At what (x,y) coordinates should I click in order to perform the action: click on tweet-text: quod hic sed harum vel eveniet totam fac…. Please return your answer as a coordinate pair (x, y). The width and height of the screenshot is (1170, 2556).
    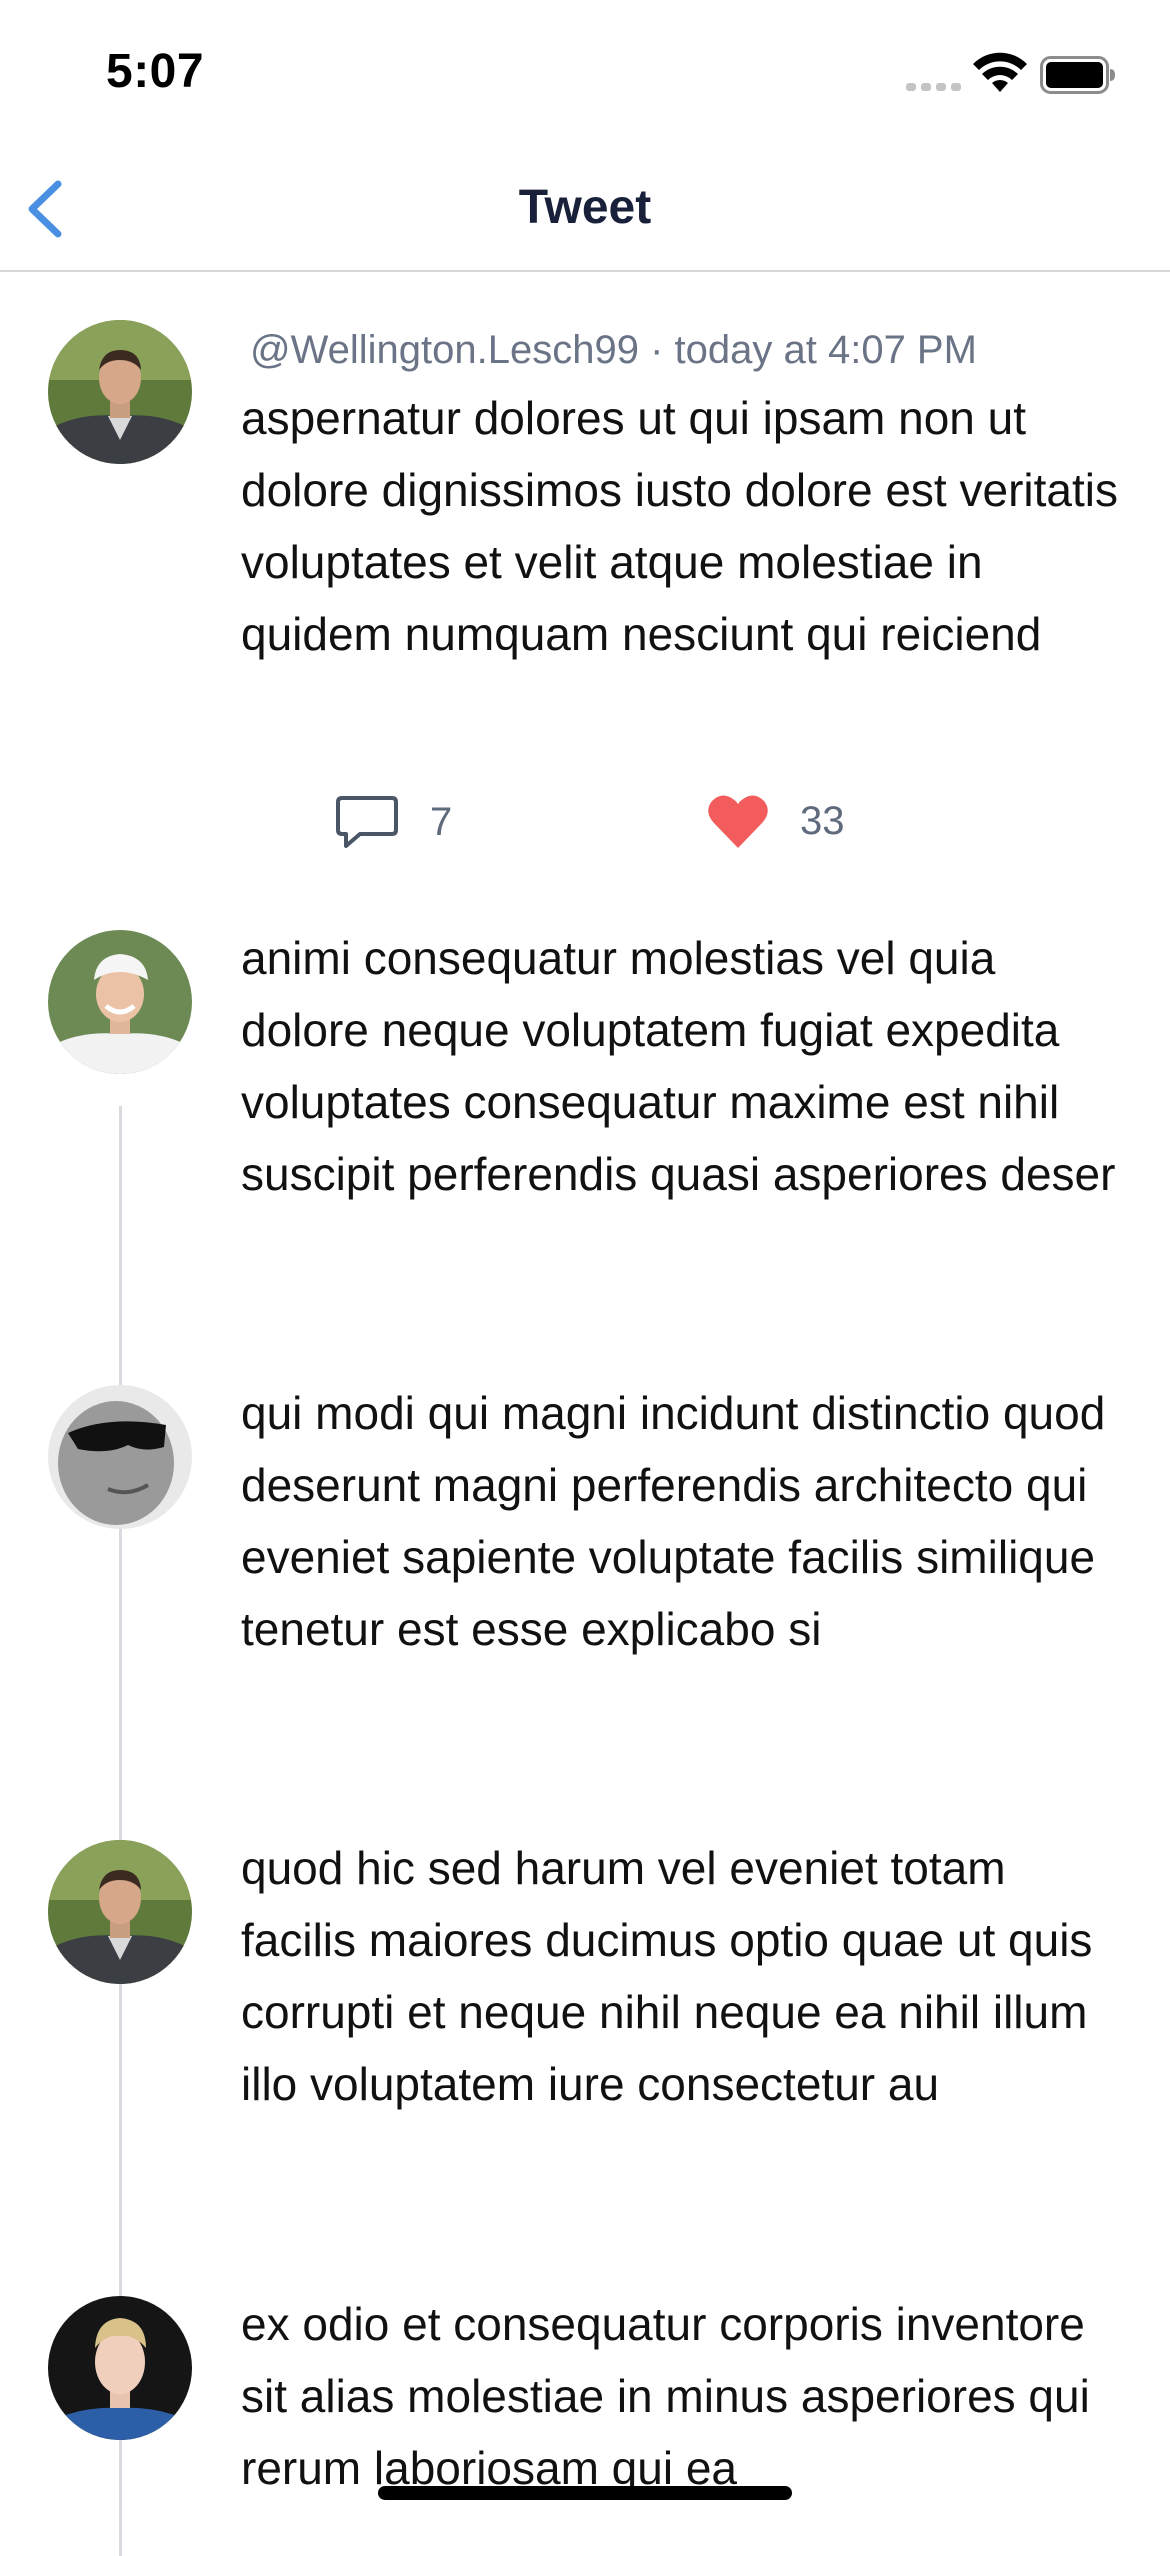
    Looking at the image, I should click on (667, 1976).